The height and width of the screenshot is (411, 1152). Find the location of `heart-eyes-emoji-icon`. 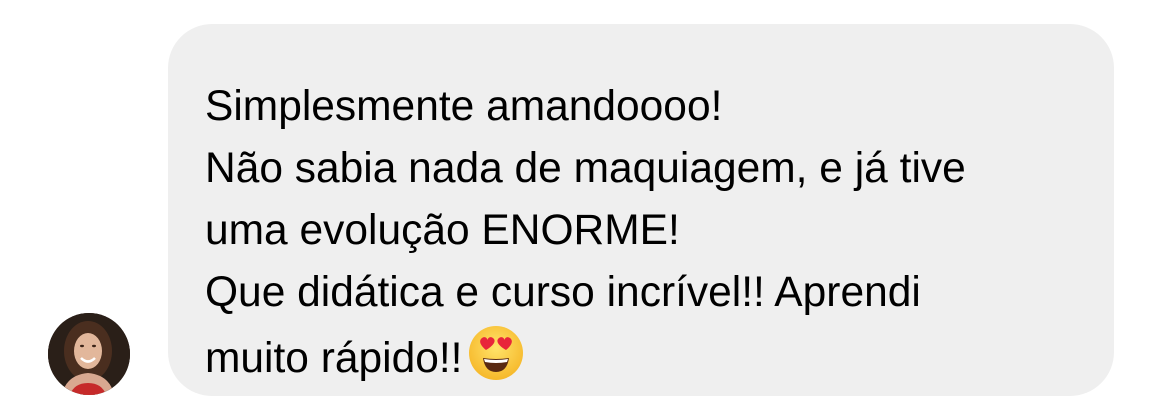

heart-eyes-emoji-icon is located at coordinates (496, 353).